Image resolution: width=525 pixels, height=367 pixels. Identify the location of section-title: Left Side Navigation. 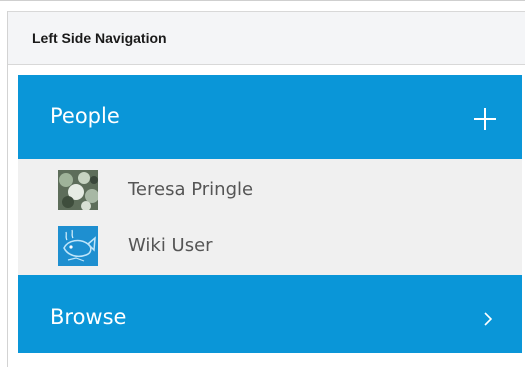
(99, 38).